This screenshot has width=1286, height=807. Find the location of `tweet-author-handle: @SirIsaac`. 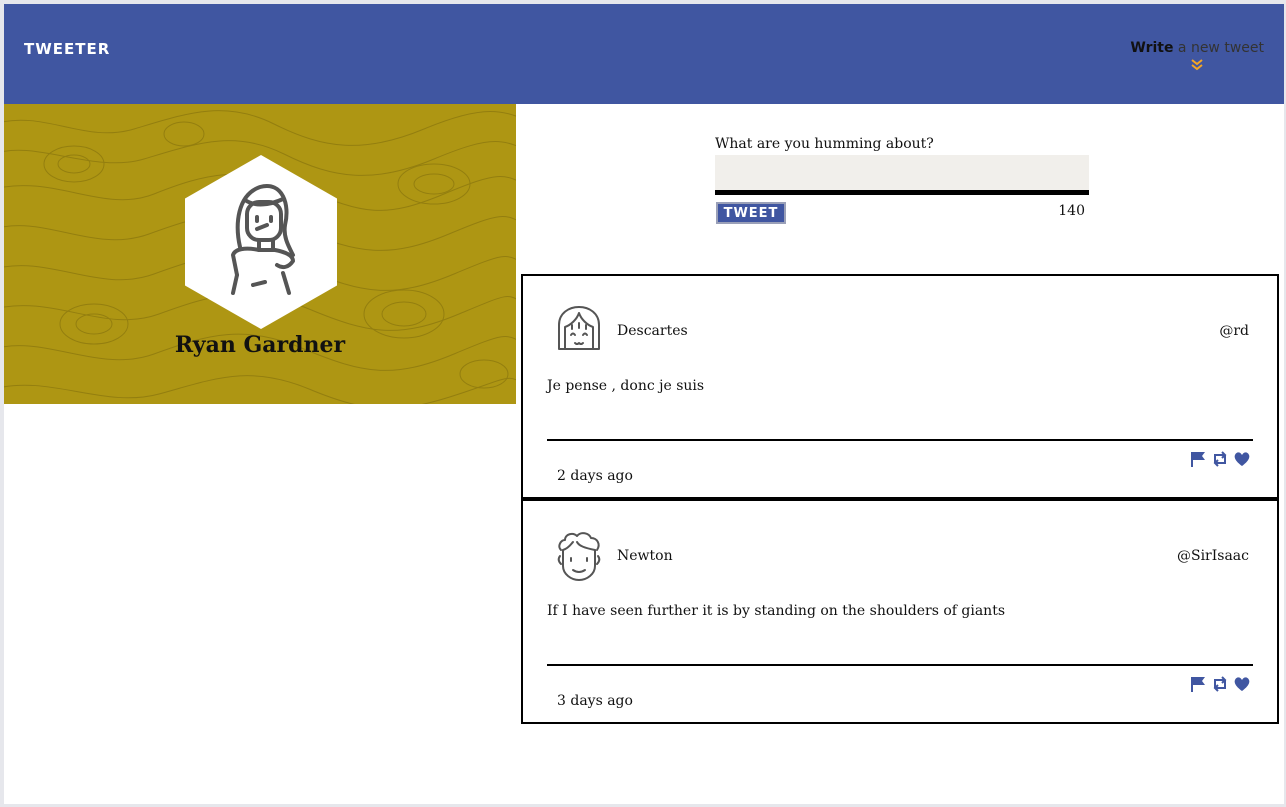

tweet-author-handle: @SirIsaac is located at coordinates (1212, 556).